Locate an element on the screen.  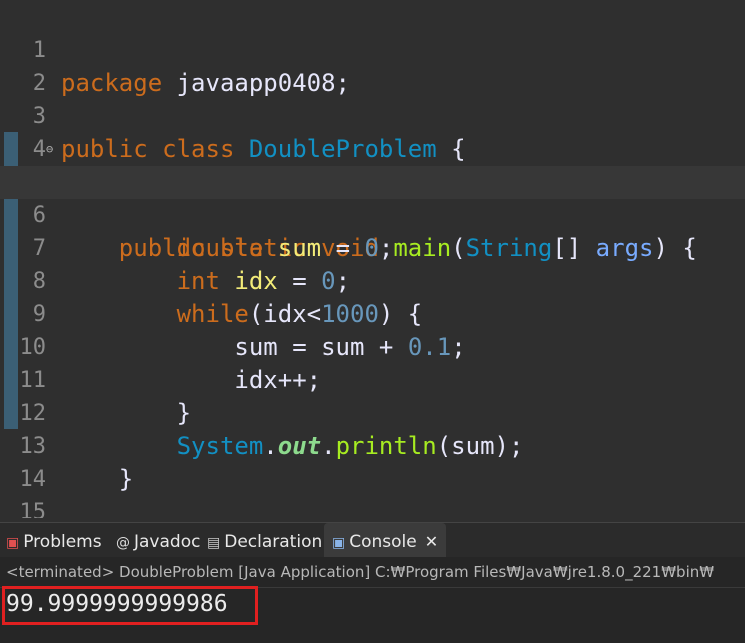
tab-declaration: ▤ Declaration is located at coordinates (264, 540).